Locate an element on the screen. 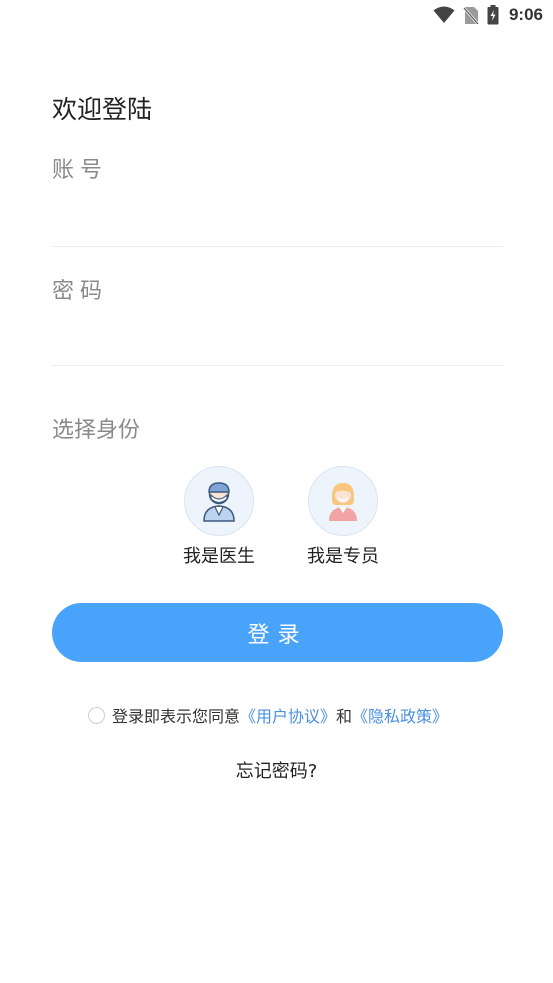 This screenshot has height=983, width=553. status-icons: 9:06 is located at coordinates (488, 15).